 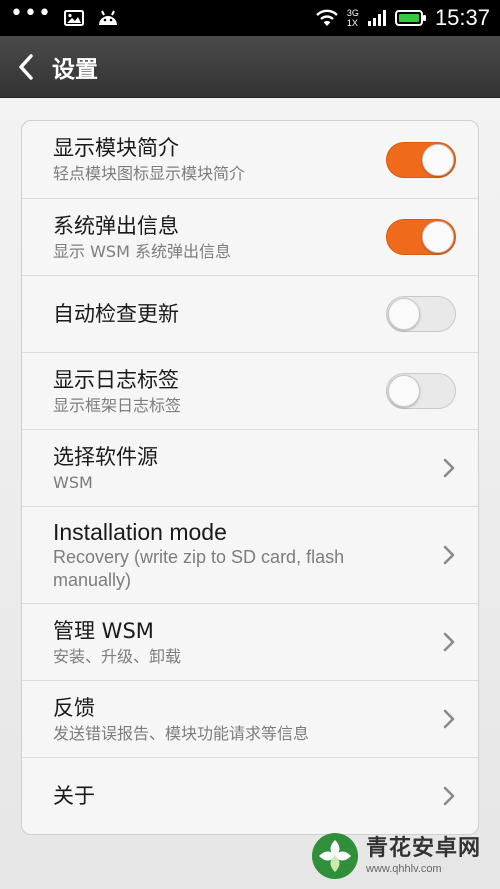 What do you see at coordinates (117, 405) in the screenshot?
I see `setting-subtitle: 显示框架日志标签` at bounding box center [117, 405].